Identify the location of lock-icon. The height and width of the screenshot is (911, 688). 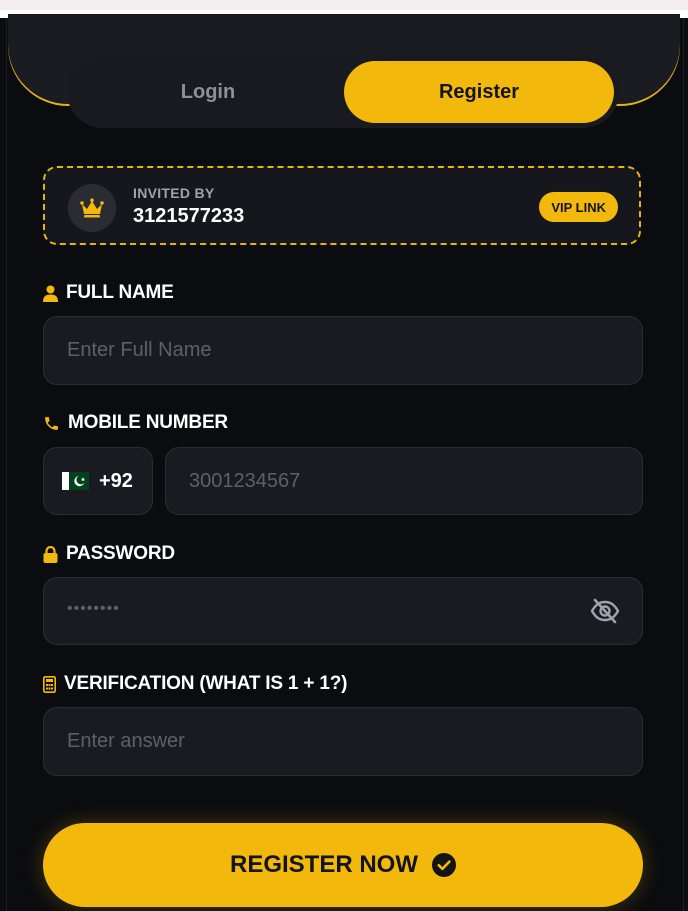
(50, 554).